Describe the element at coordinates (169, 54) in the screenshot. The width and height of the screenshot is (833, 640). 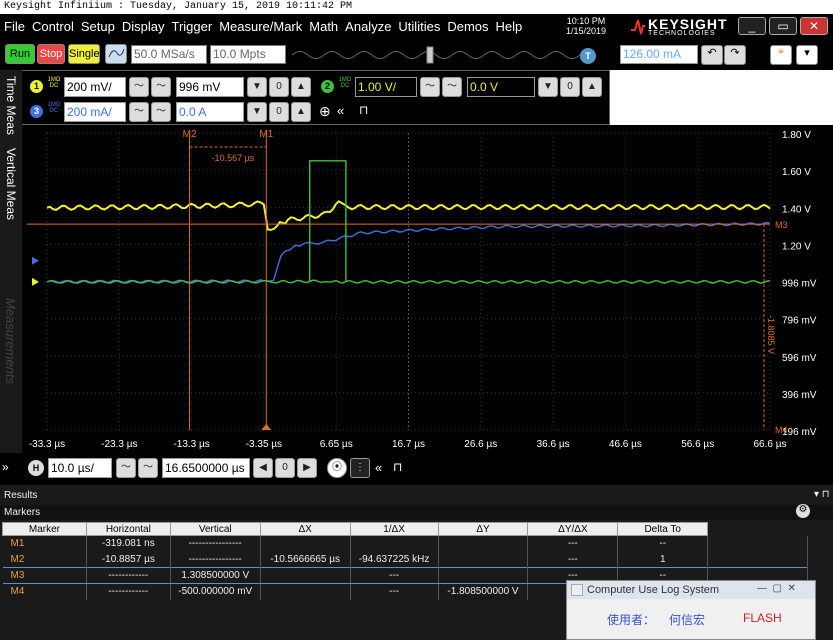
I see `sample-rate-field: 50.0 MSa/s` at that location.